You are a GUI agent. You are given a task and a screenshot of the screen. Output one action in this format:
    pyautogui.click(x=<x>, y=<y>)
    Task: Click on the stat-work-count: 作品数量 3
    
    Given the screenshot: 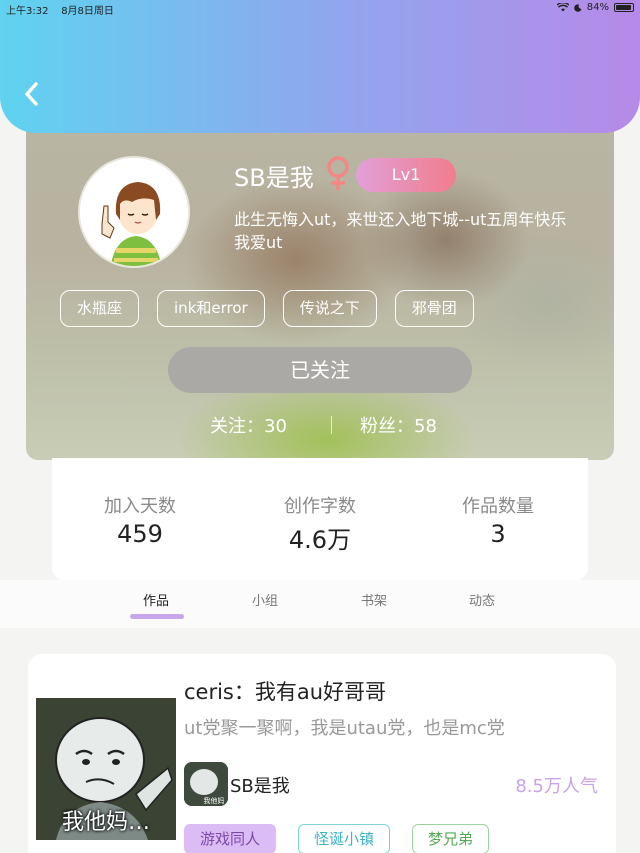 What is the action you would take?
    pyautogui.click(x=498, y=520)
    